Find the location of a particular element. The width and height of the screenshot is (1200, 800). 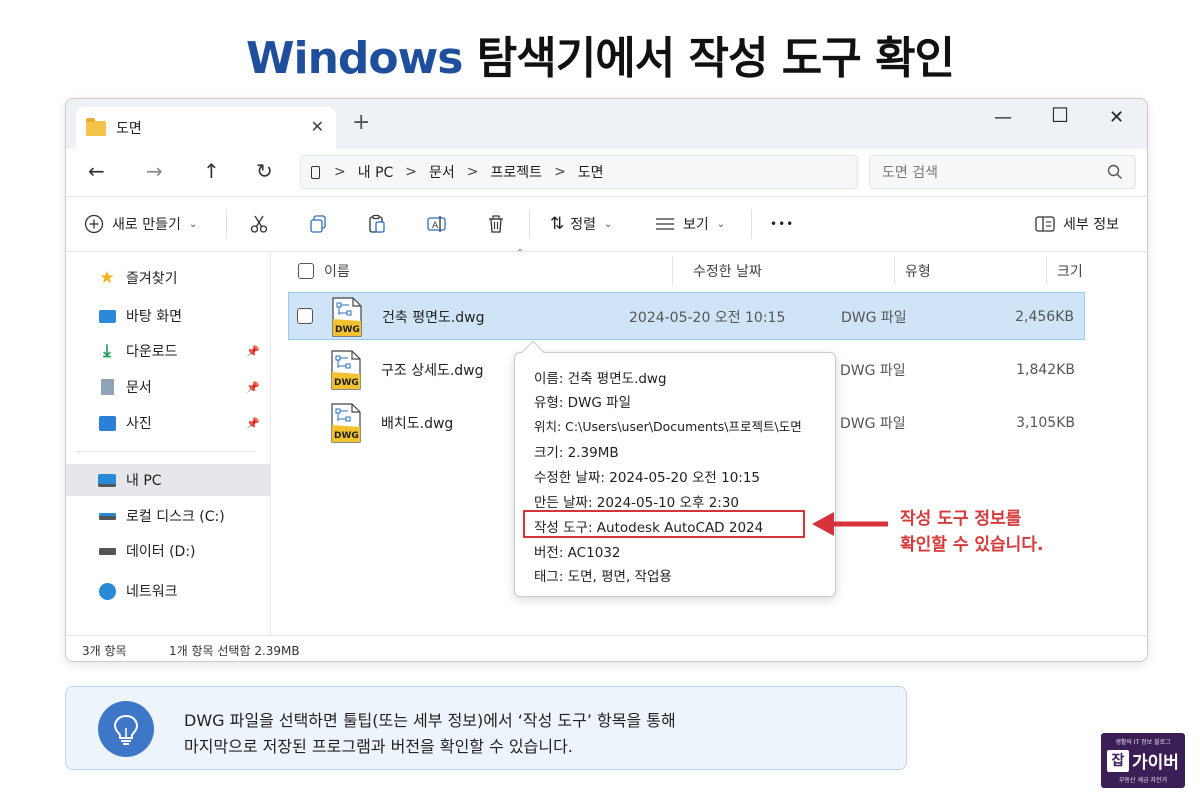

column-header-modified: 수정한 날짜 is located at coordinates (727, 271).